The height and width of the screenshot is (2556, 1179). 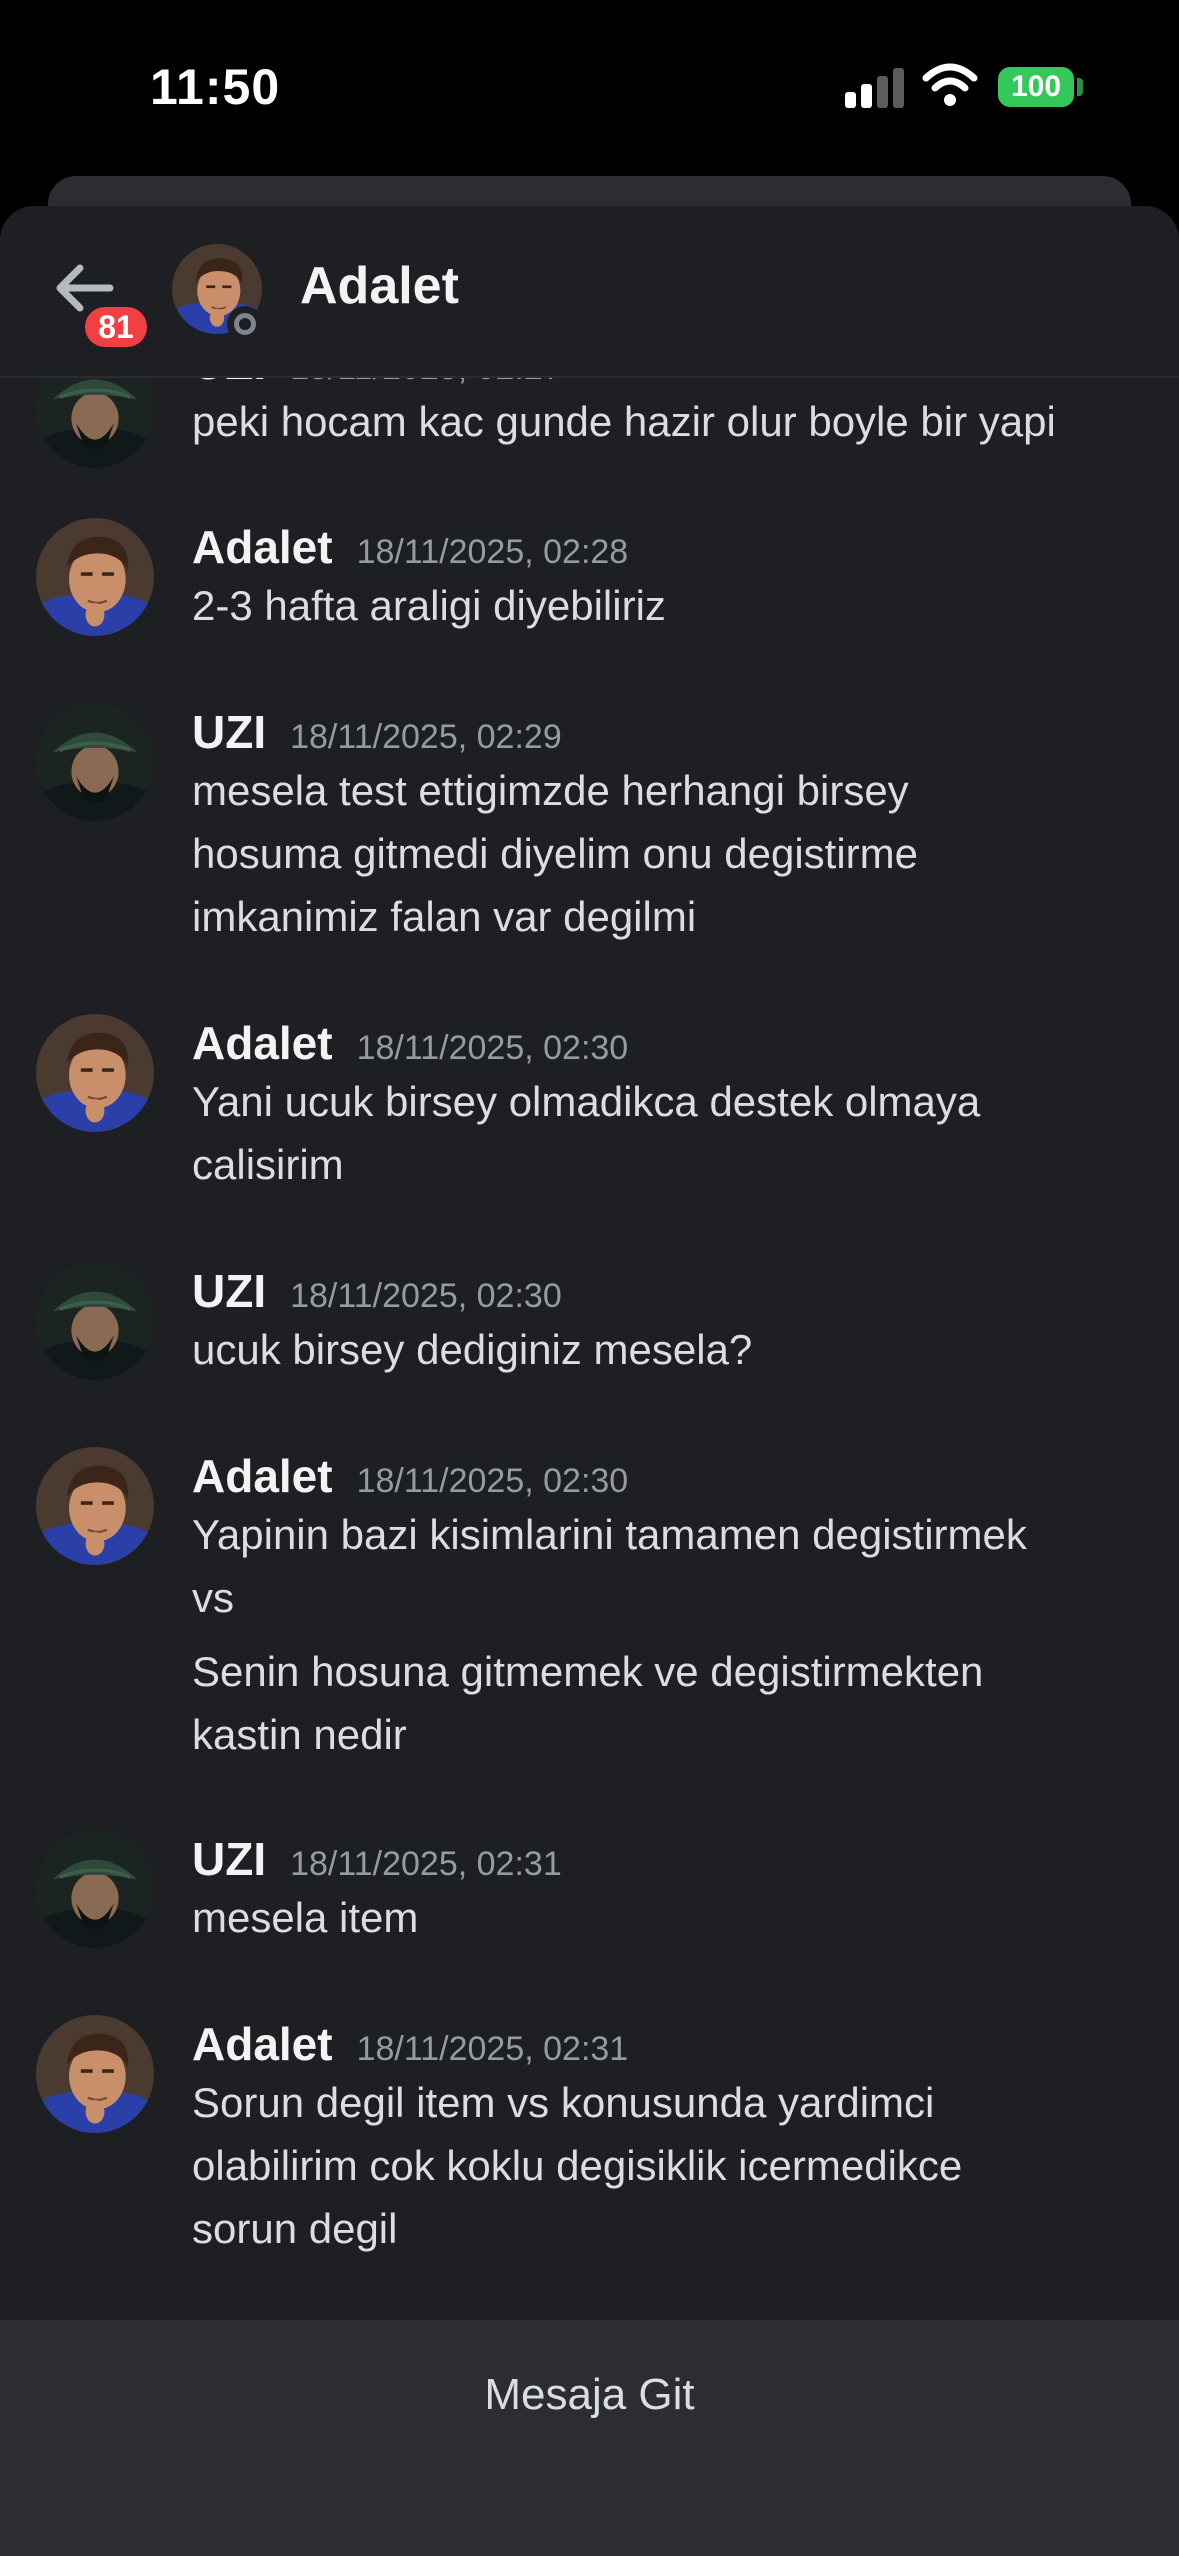 I want to click on message-text: kastin nedir, so click(x=299, y=1734).